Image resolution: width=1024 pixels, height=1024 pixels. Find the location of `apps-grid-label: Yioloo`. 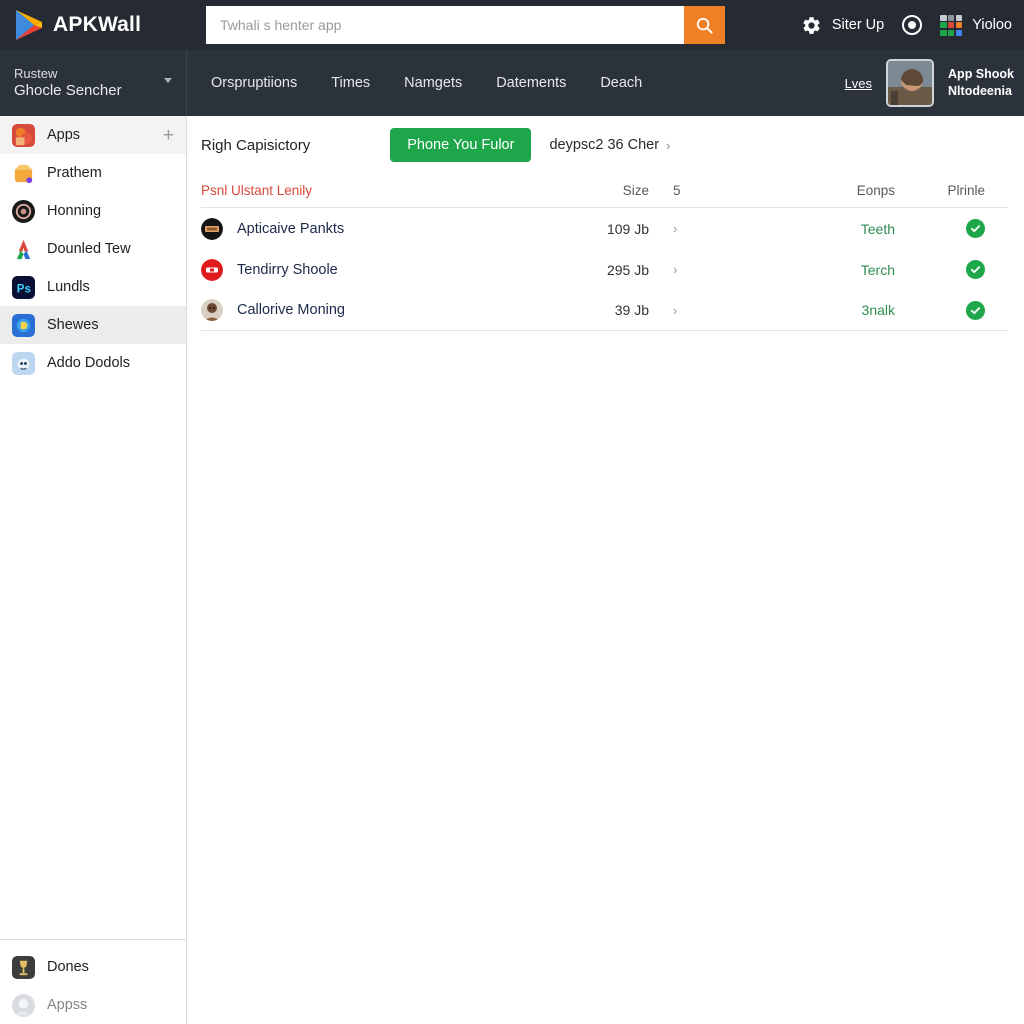

apps-grid-label: Yioloo is located at coordinates (992, 25).